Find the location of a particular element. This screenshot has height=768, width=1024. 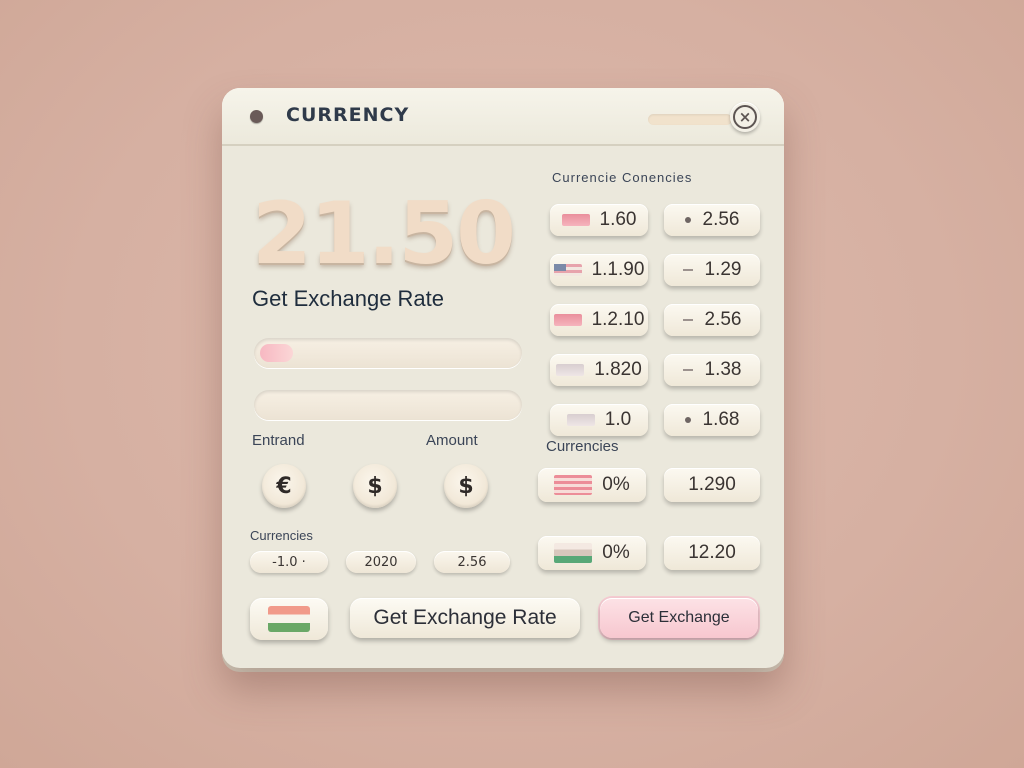

small-rate-pill-2: 2020 is located at coordinates (381, 562).